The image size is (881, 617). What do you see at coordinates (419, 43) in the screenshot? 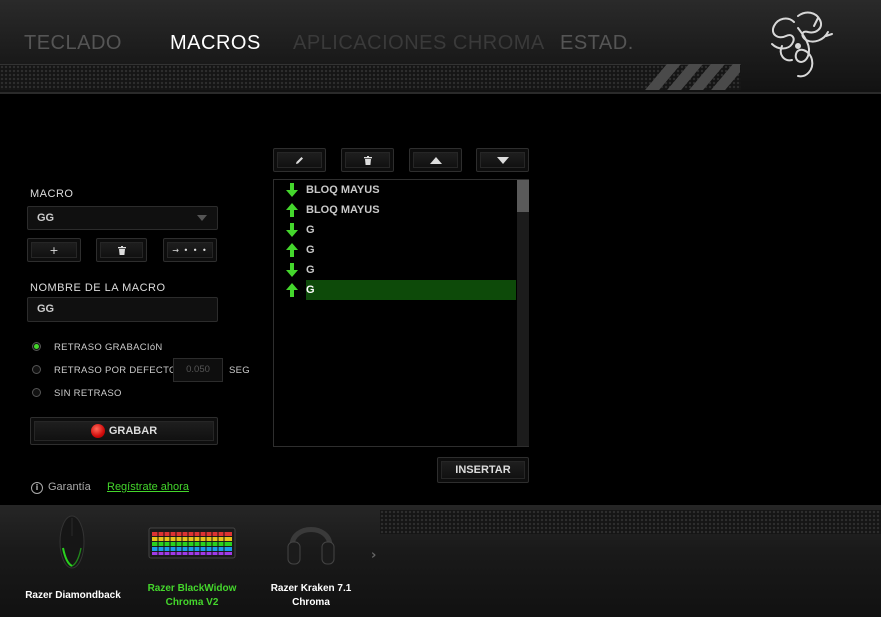
I see `tab-aplicaciones-chroma: APLICACIONES CHROMA` at bounding box center [419, 43].